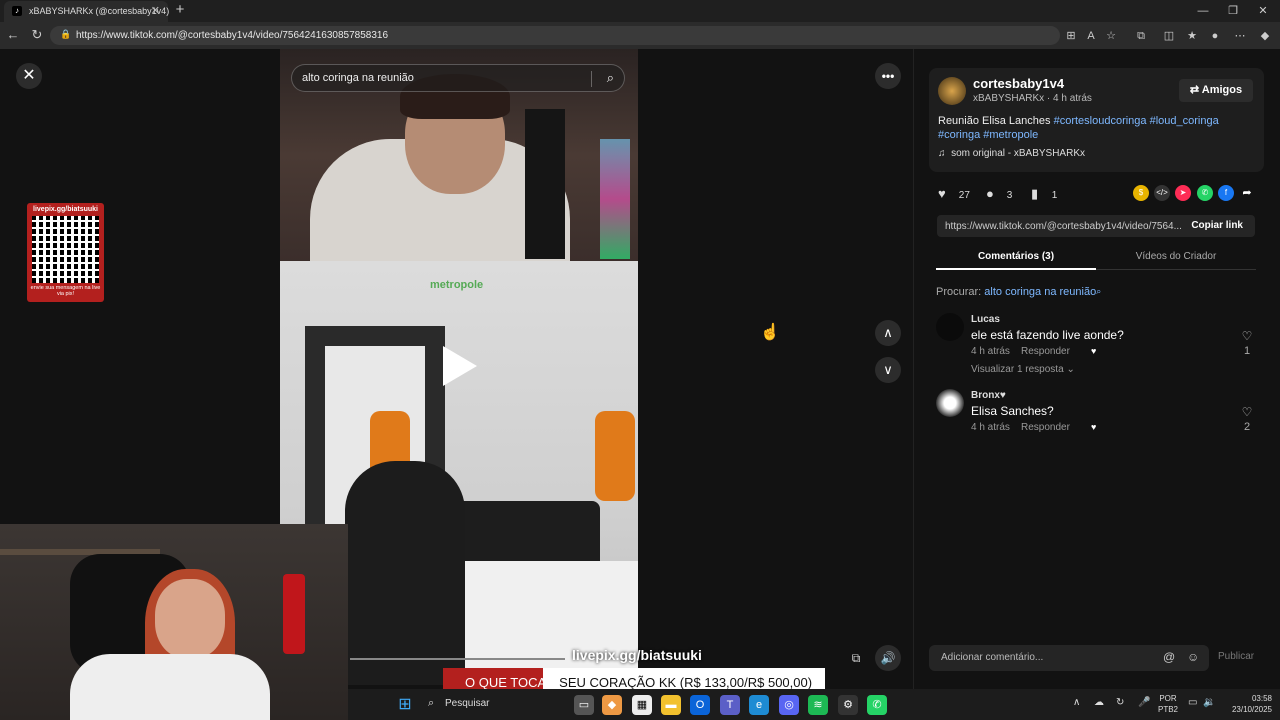 The height and width of the screenshot is (720, 1280). Describe the element at coordinates (700, 705) in the screenshot. I see `outlook-icon: O` at that location.